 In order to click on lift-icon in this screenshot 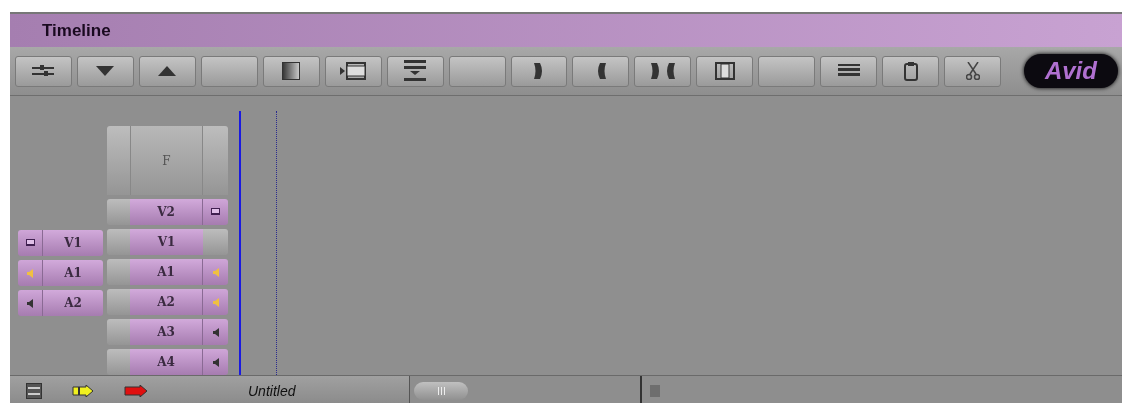, I will do `click(415, 71)`.